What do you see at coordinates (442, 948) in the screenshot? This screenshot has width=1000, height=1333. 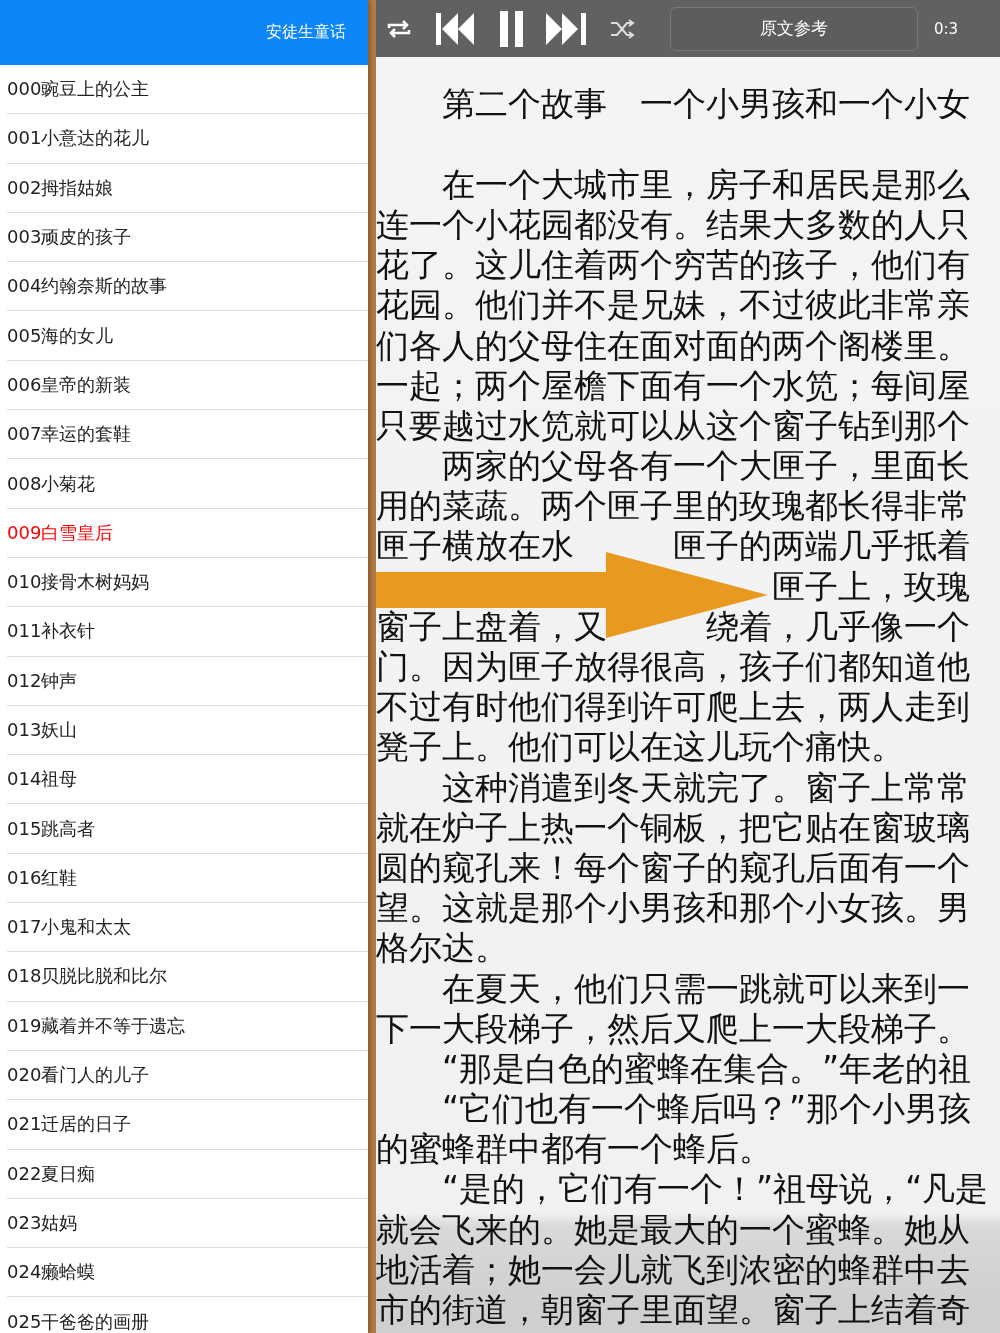 I see `text-line: 格尔达。` at bounding box center [442, 948].